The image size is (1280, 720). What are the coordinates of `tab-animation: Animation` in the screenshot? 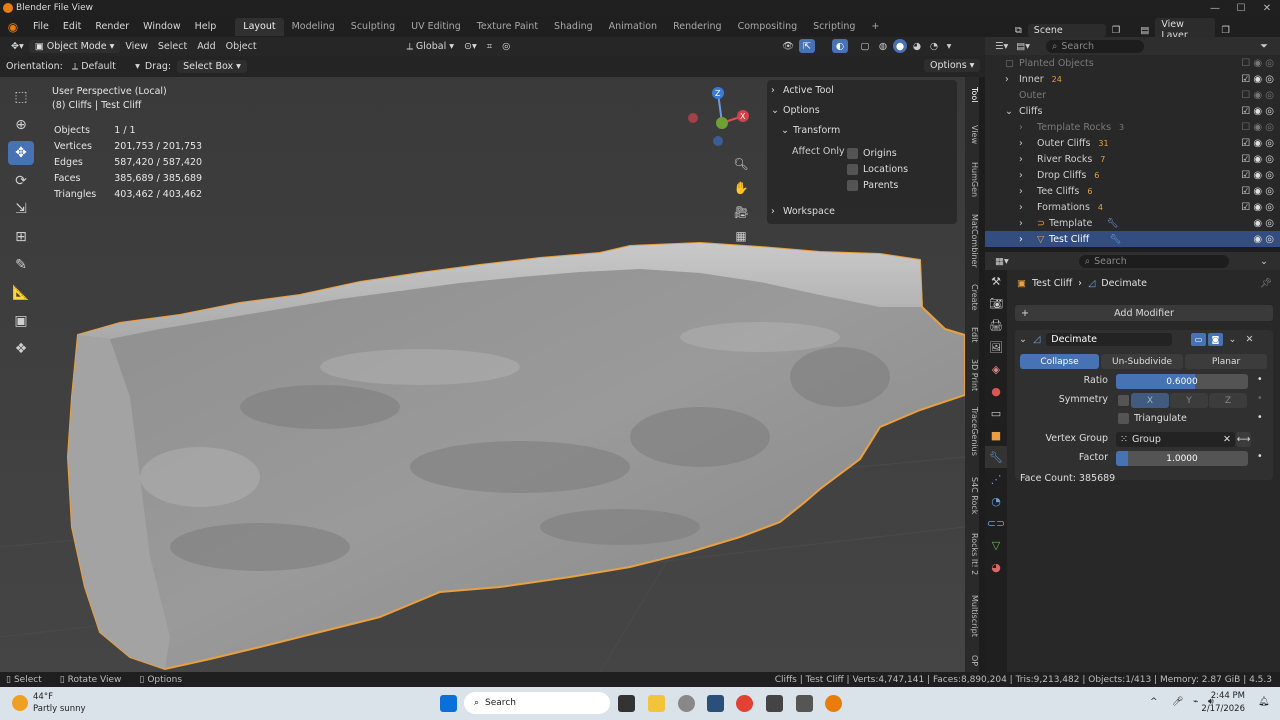 It's located at (633, 27).